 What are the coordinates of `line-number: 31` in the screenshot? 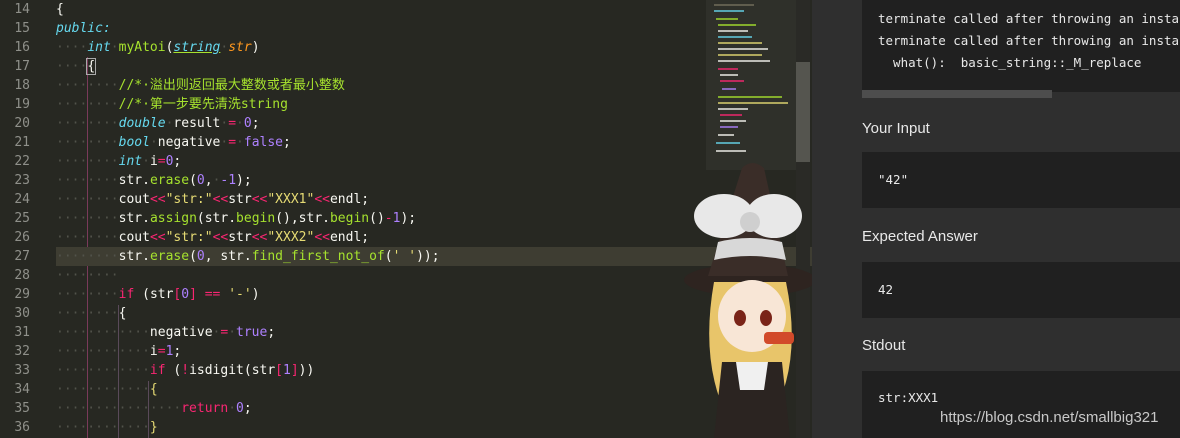 It's located at (22, 332).